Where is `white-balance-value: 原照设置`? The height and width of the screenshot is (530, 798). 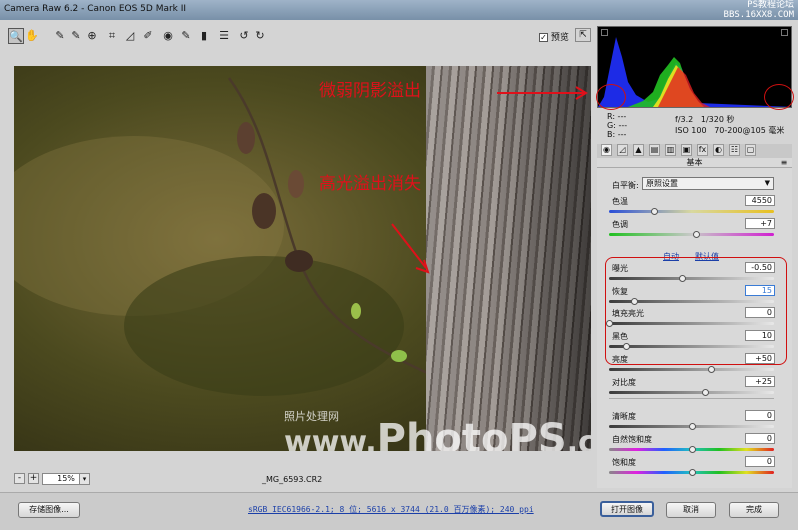 white-balance-value: 原照设置 is located at coordinates (662, 183).